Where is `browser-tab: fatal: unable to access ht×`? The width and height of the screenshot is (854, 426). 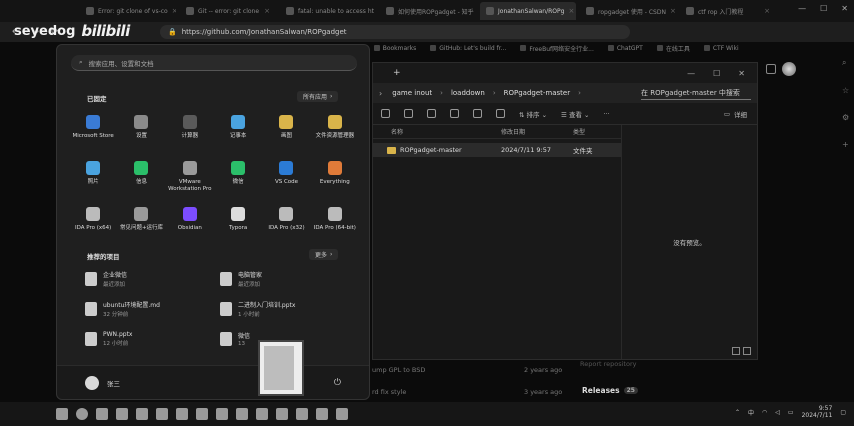 browser-tab: fatal: unable to access ht× is located at coordinates (328, 11).